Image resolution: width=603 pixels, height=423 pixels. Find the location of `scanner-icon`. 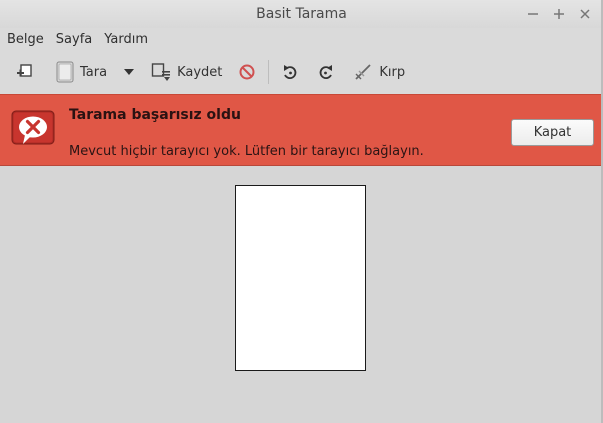

scanner-icon is located at coordinates (65, 72).